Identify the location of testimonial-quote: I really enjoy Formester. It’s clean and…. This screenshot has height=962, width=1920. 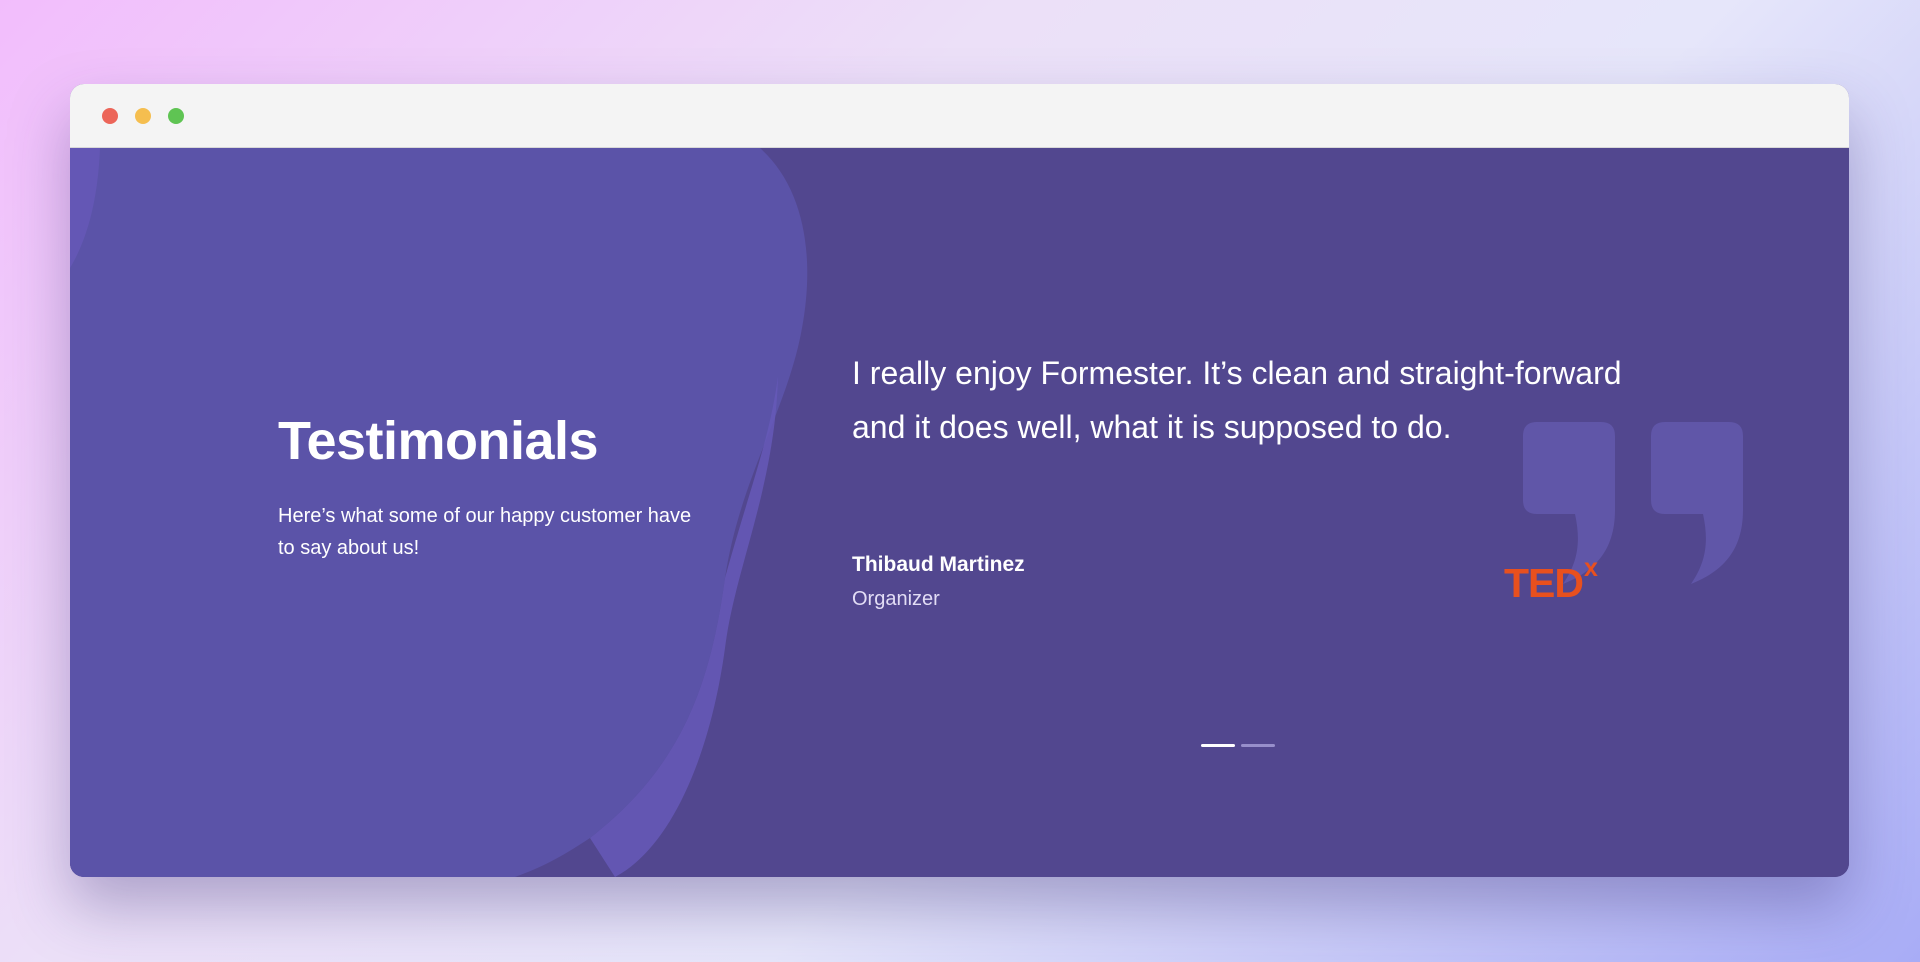
(1237, 400).